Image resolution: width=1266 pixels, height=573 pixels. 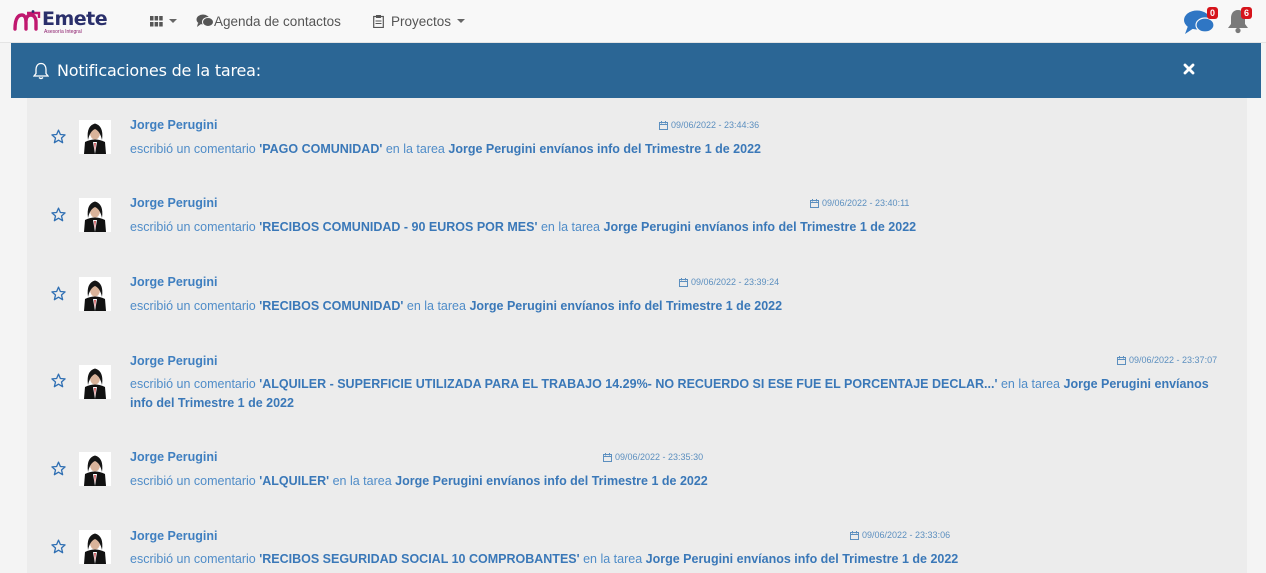 I want to click on notification-date: 09/06/2022 - 23:35:30, so click(x=653, y=457).